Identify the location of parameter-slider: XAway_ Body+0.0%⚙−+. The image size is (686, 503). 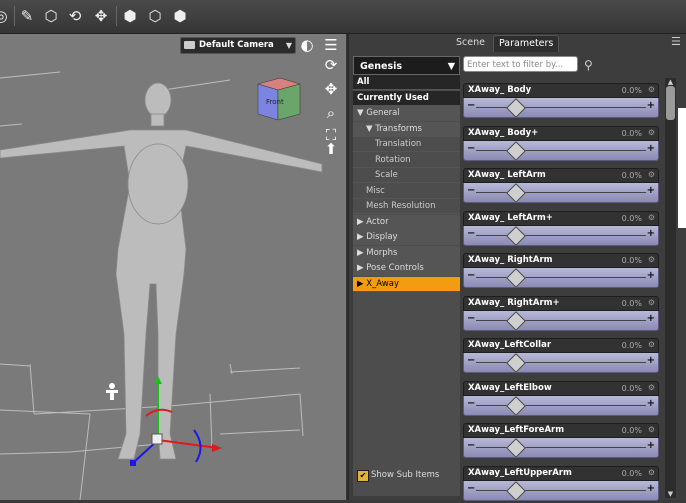
(561, 146).